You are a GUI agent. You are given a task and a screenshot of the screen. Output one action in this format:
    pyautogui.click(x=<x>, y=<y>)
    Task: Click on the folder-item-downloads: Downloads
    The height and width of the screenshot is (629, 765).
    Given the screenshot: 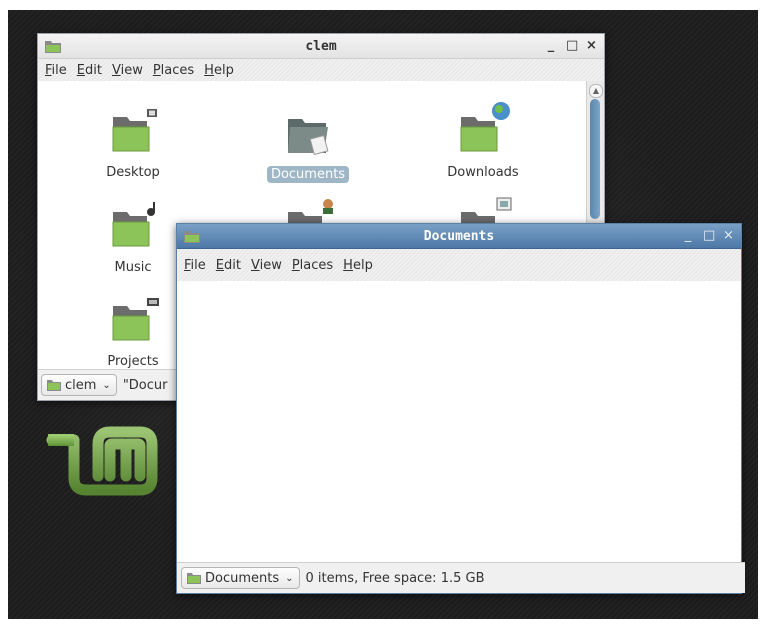 What is the action you would take?
    pyautogui.click(x=483, y=141)
    